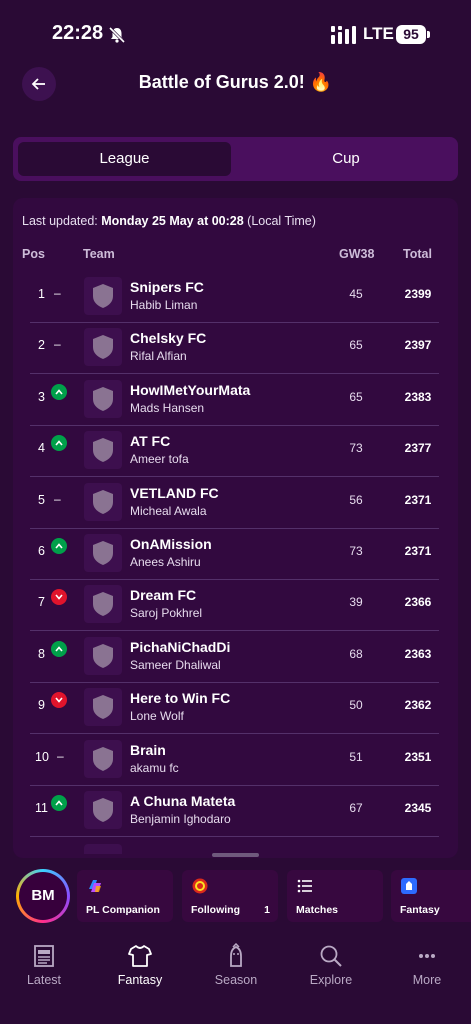  I want to click on team-name: AT FC, so click(150, 441).